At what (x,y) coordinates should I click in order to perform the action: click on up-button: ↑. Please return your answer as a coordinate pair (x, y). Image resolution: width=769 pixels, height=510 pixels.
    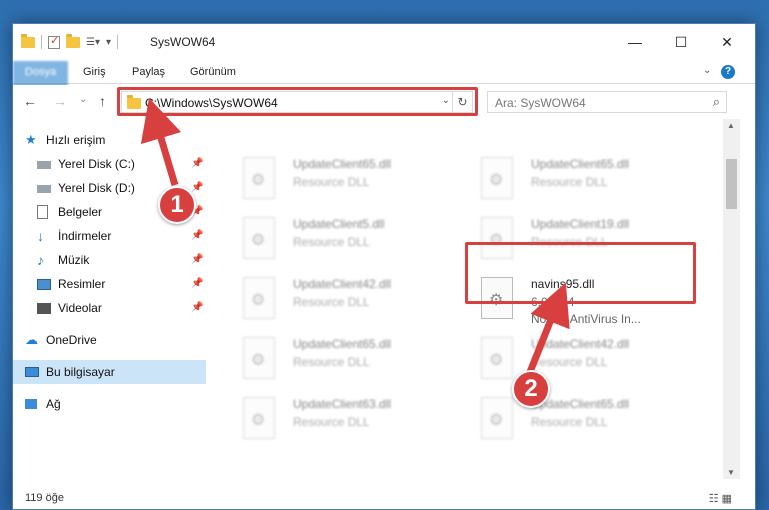
    Looking at the image, I should click on (102, 101).